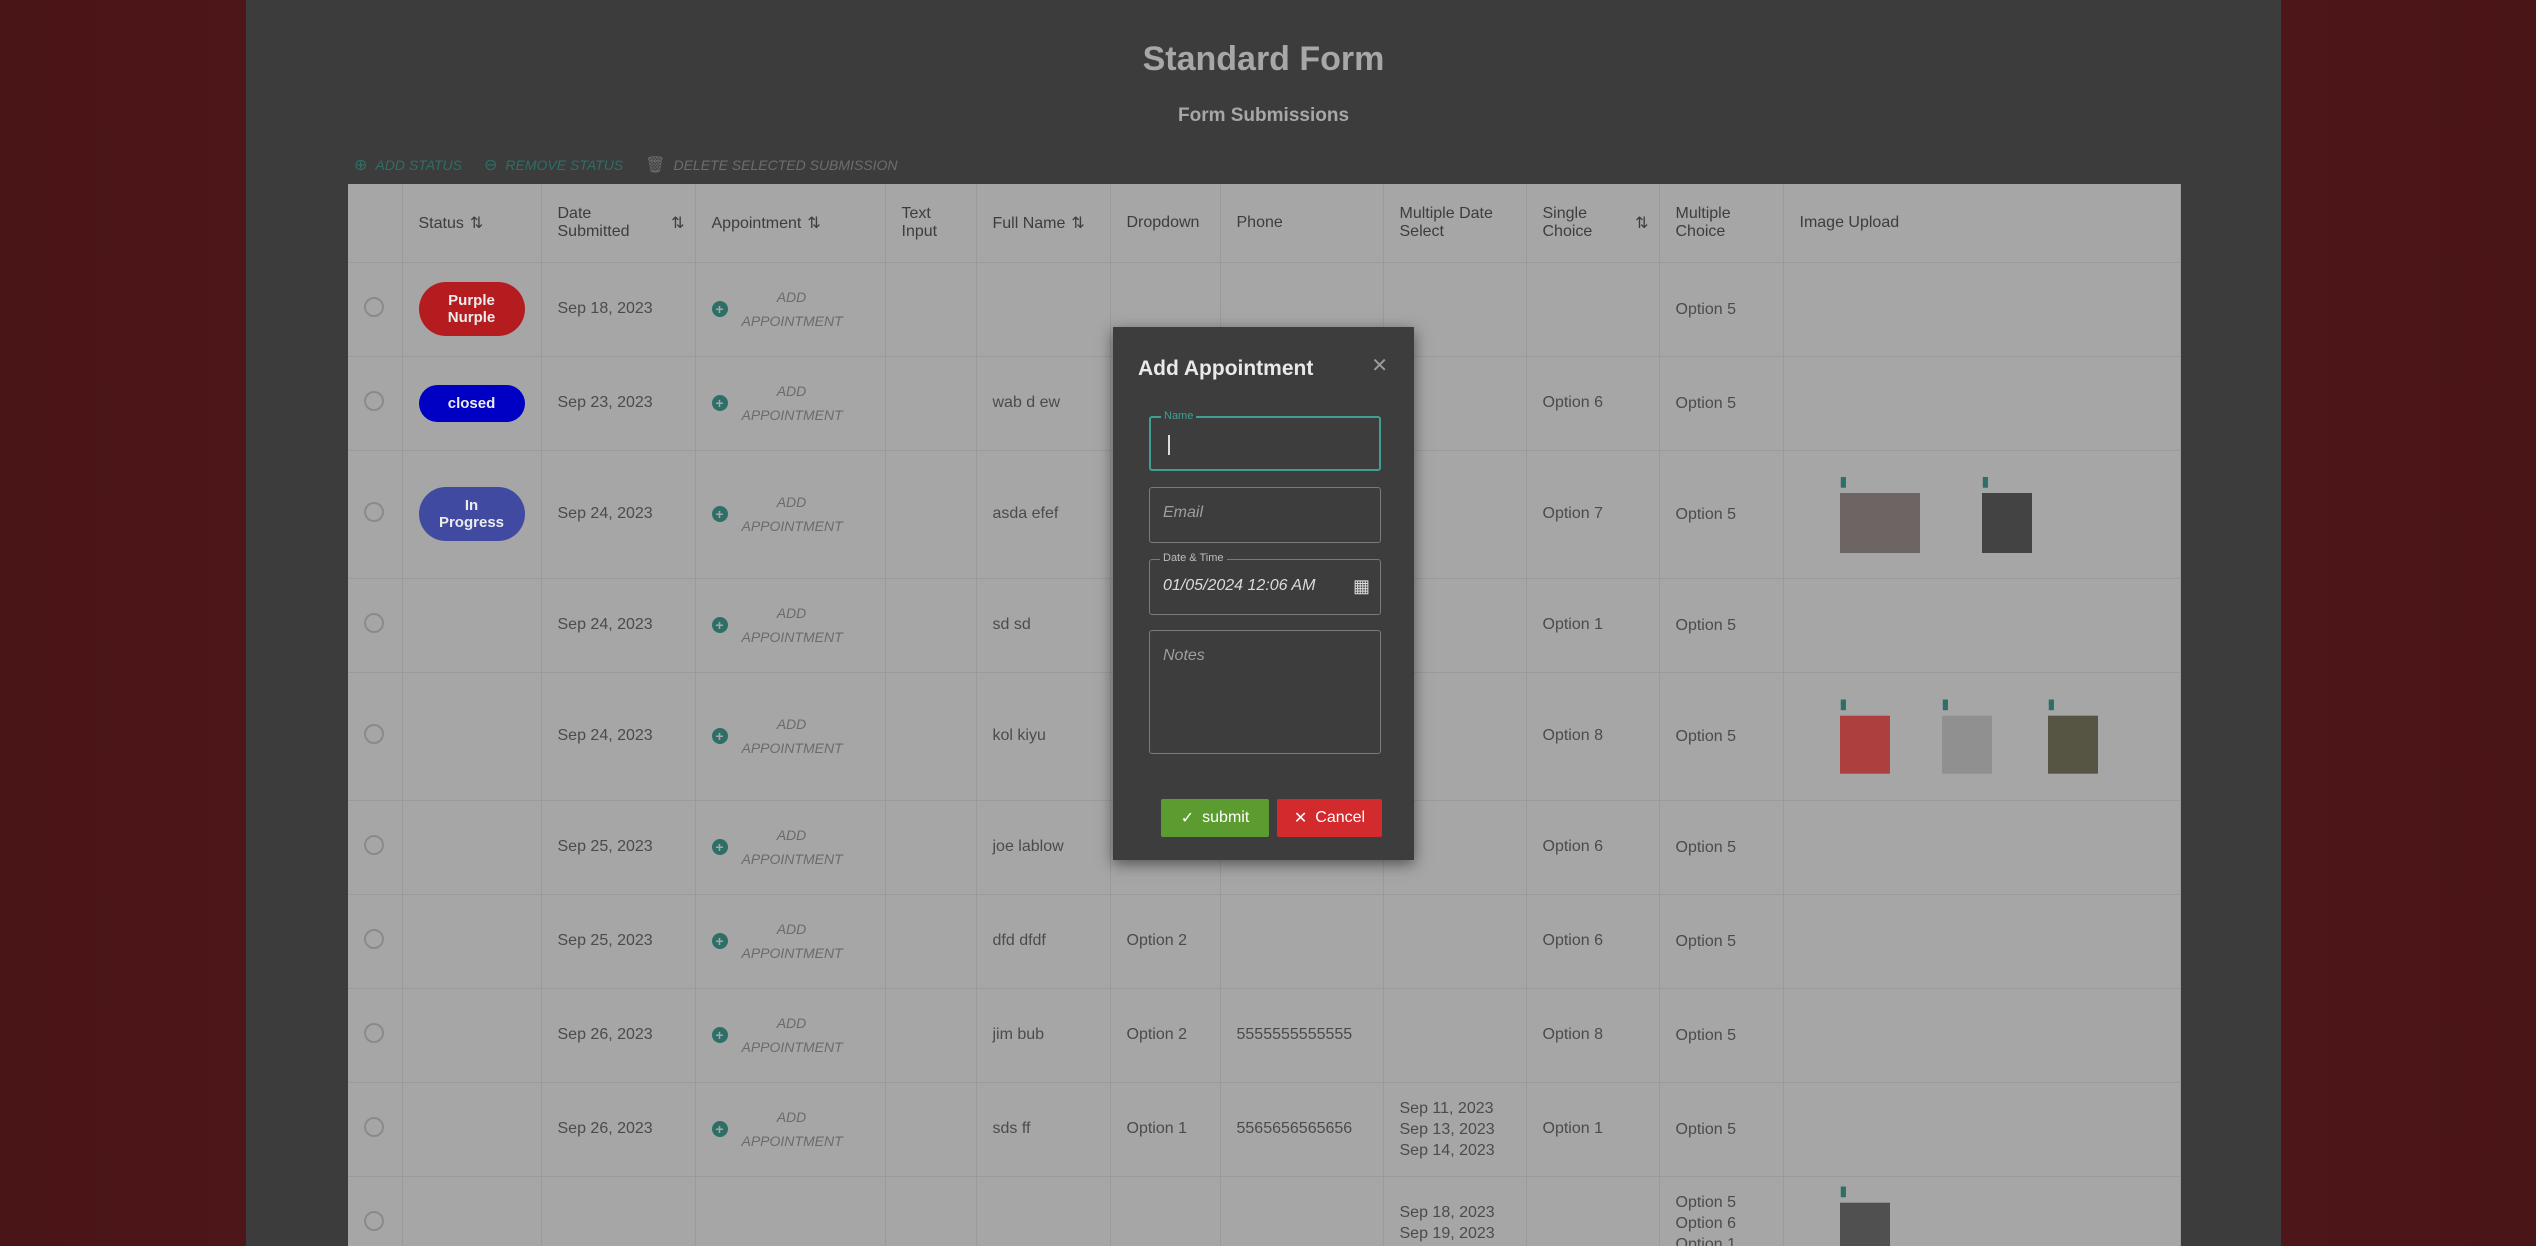 The width and height of the screenshot is (2536, 1246). What do you see at coordinates (1183, 512) in the screenshot?
I see `email-placeholder: Email` at bounding box center [1183, 512].